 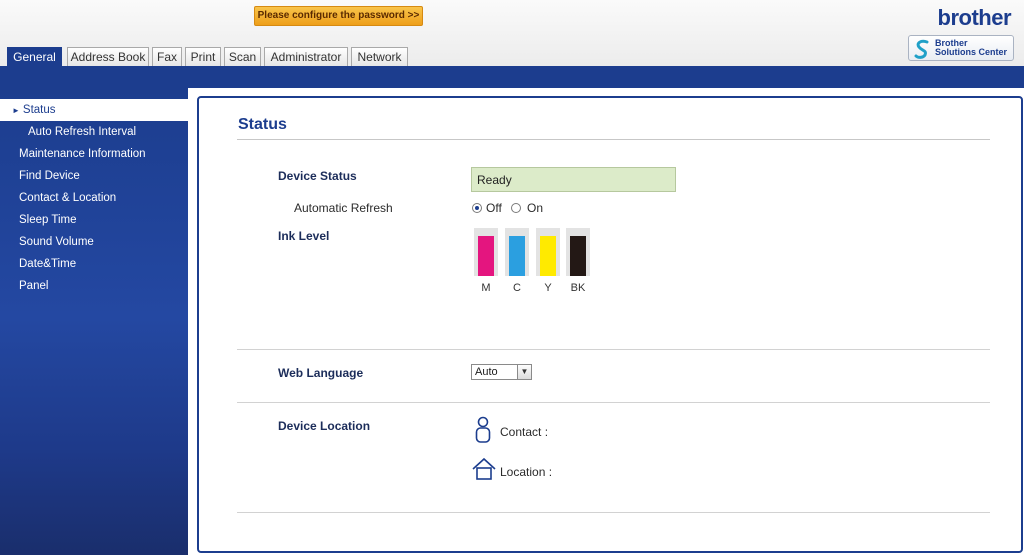 What do you see at coordinates (486, 256) in the screenshot?
I see `ink-fill-m` at bounding box center [486, 256].